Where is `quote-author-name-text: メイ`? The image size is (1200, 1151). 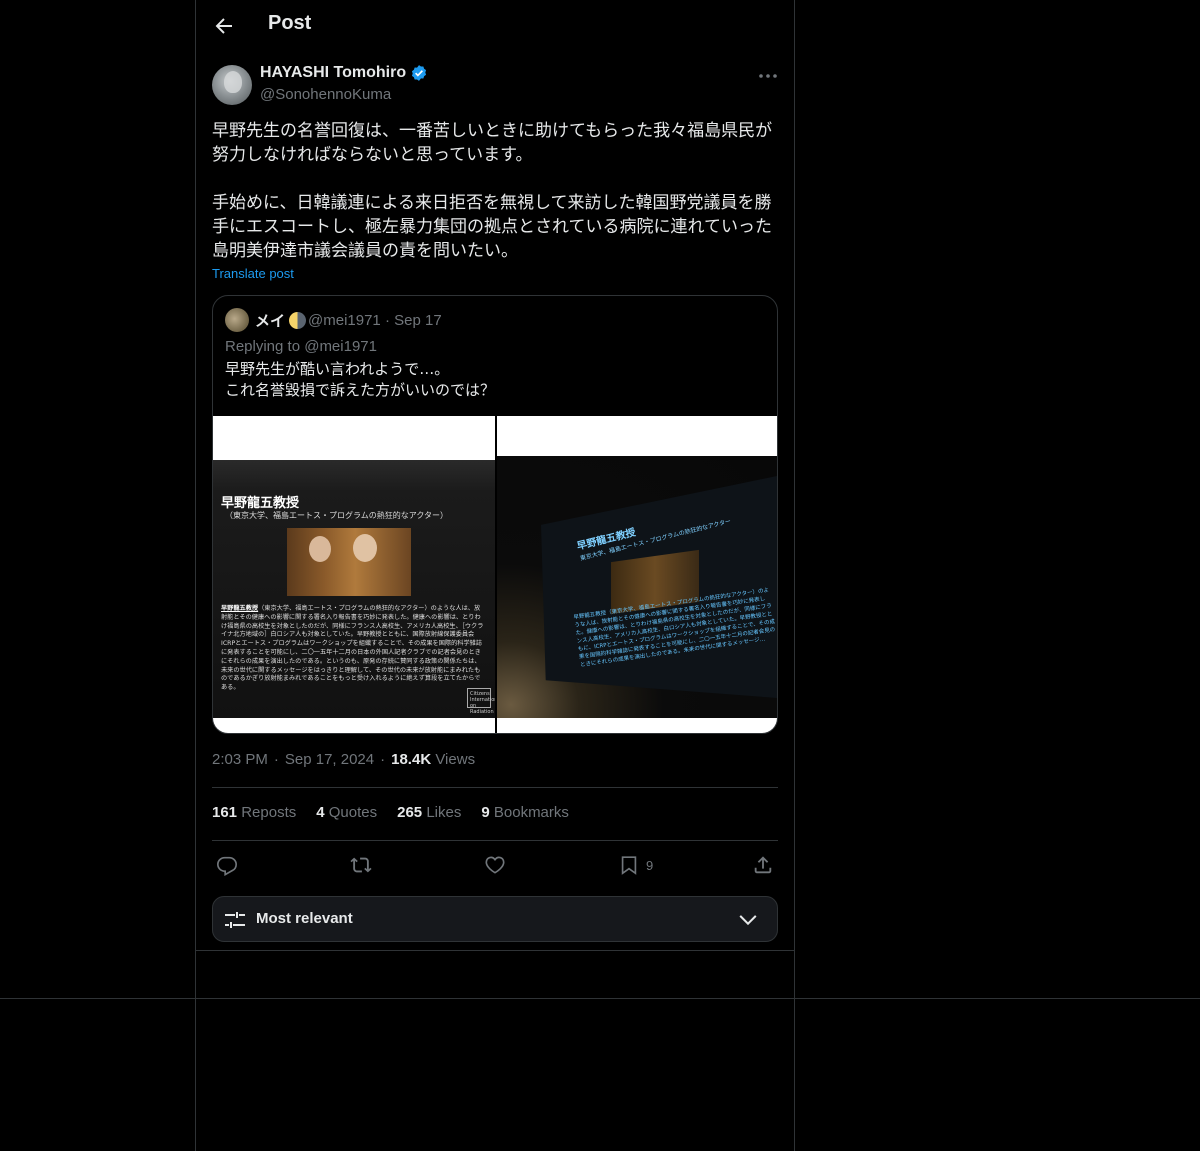 quote-author-name-text: メイ is located at coordinates (270, 320).